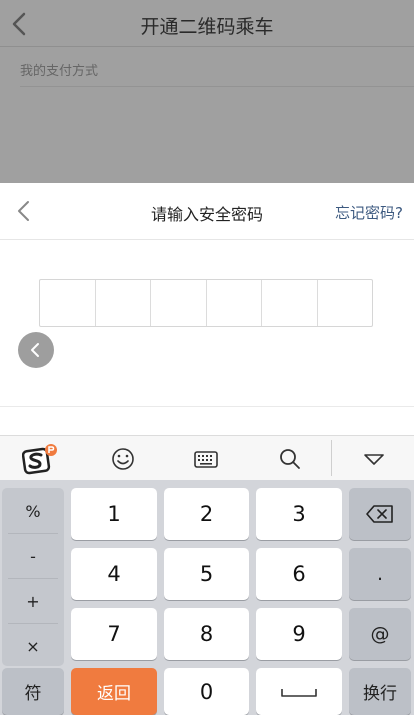 The width and height of the screenshot is (414, 715). I want to click on floating-back-button, so click(36, 350).